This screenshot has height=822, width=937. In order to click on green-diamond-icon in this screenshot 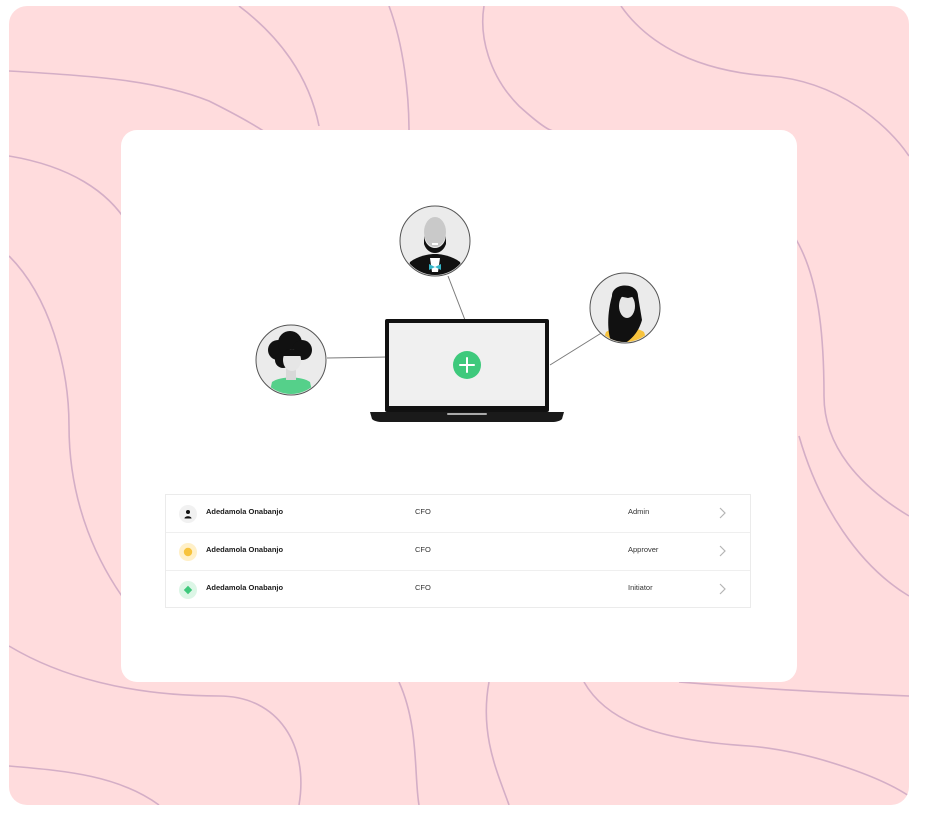, I will do `click(188, 590)`.